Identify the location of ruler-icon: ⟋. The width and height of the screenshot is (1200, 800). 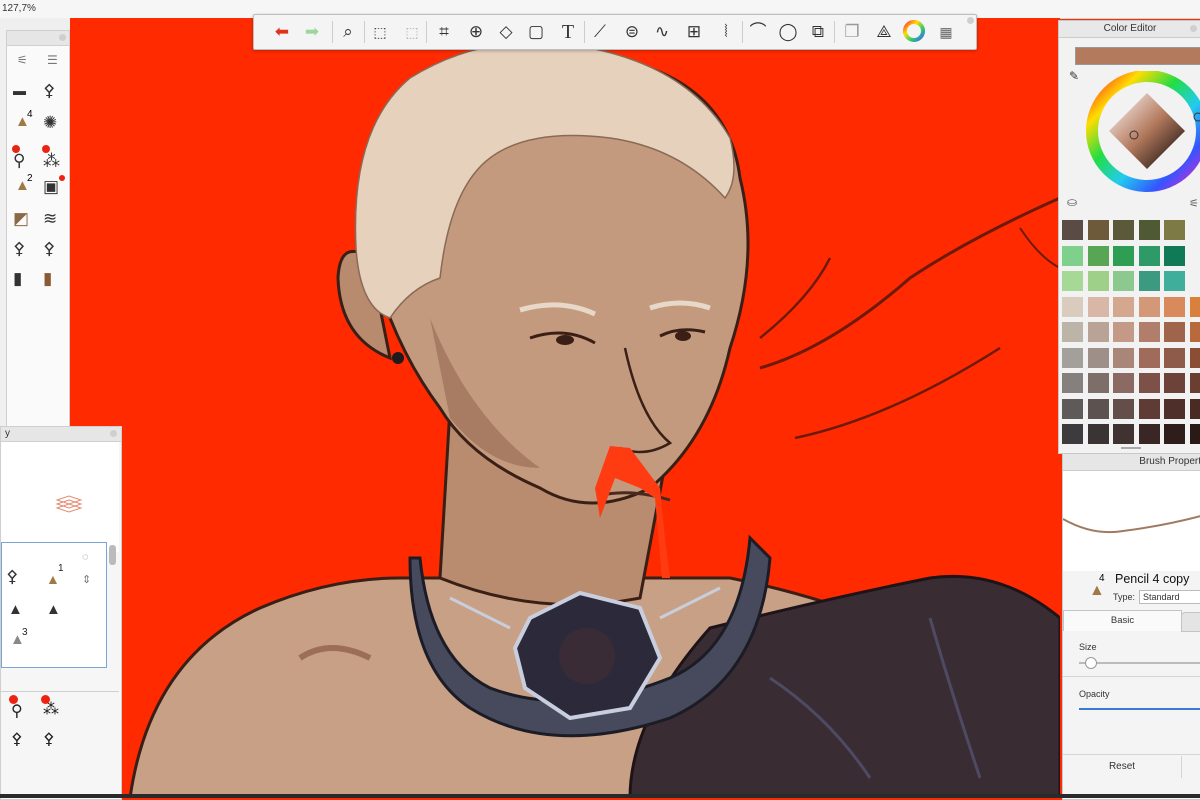
(600, 32).